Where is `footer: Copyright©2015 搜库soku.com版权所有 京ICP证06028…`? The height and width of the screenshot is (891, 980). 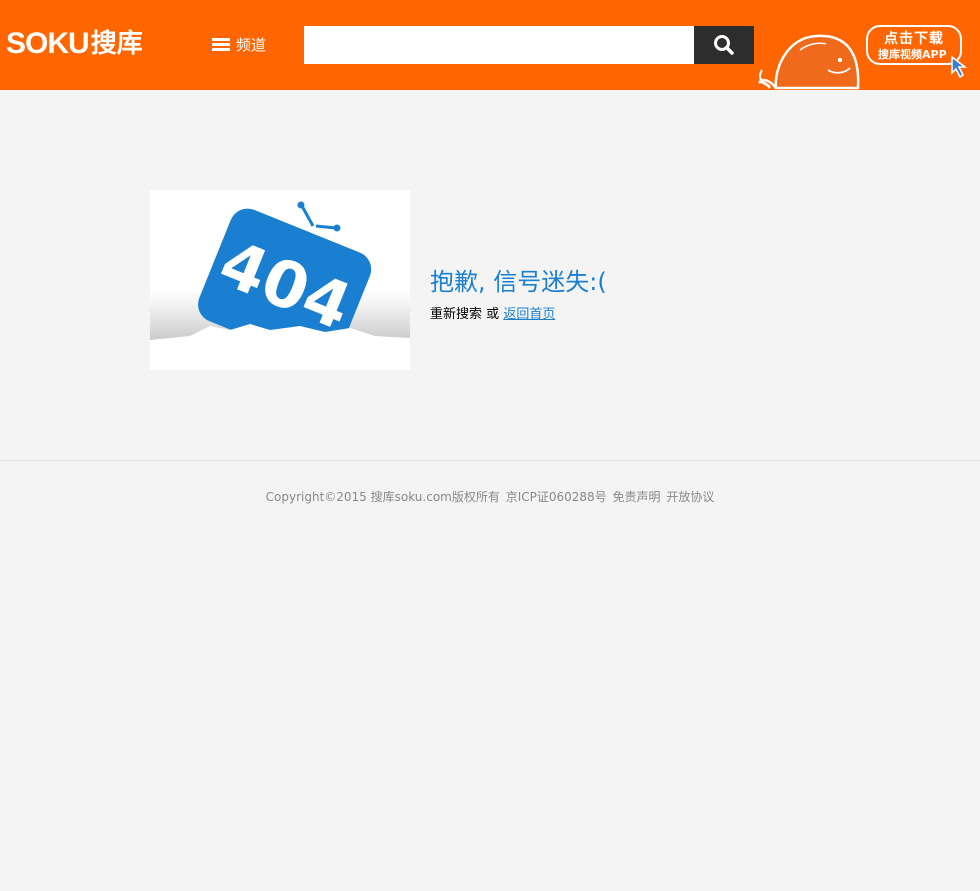 footer: Copyright©2015 搜库soku.com版权所有 京ICP证06028… is located at coordinates (490, 497).